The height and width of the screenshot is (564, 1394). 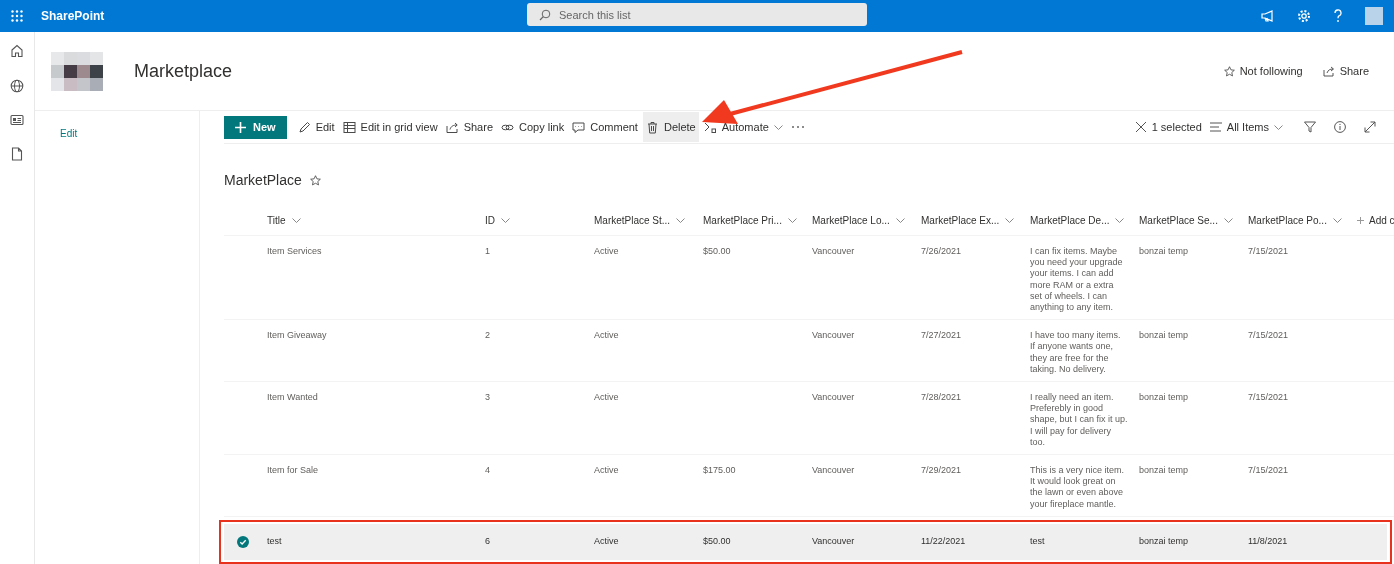 I want to click on search-field: Search this list, so click(x=697, y=14).